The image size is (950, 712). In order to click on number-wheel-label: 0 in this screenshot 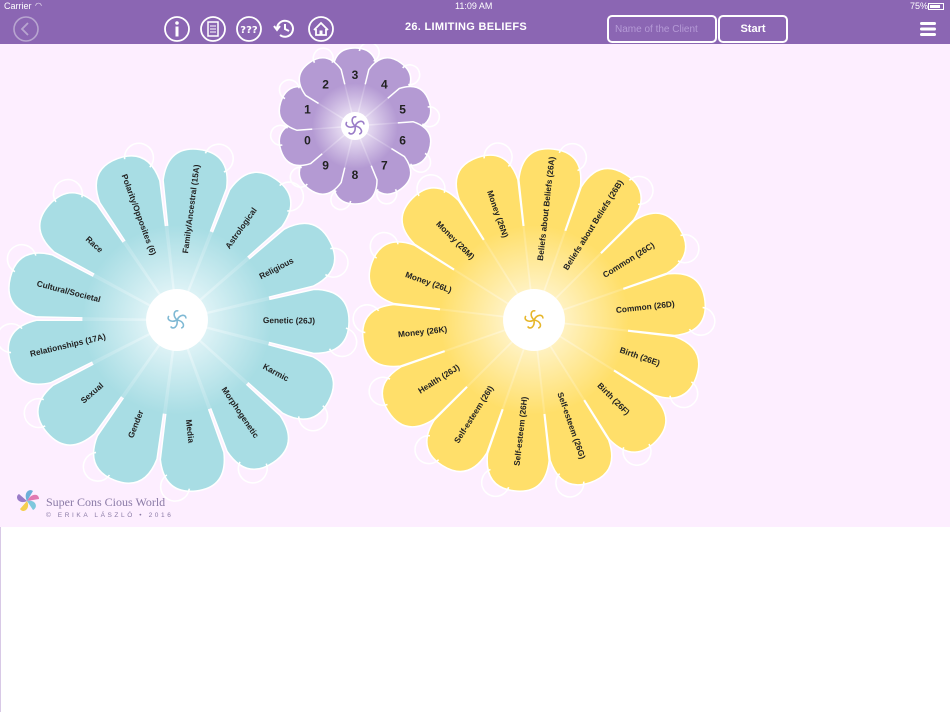, I will do `click(307, 141)`.